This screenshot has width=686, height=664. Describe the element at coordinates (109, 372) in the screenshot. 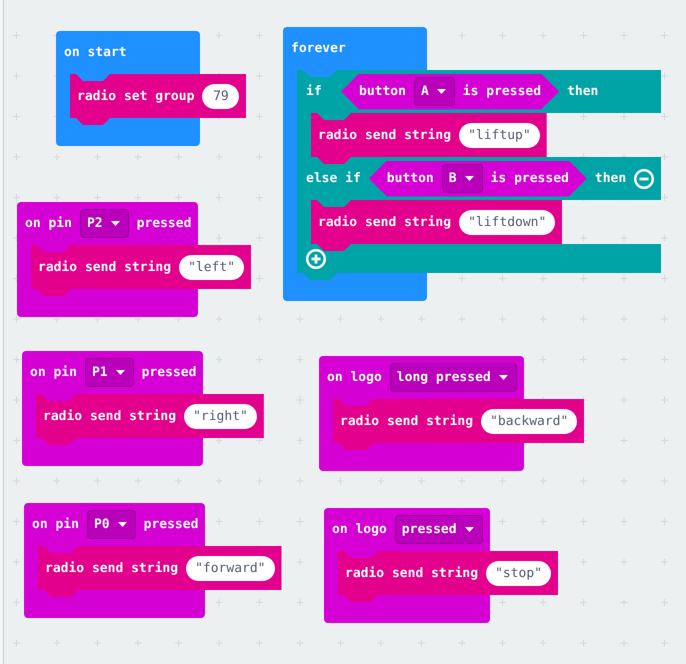

I see `dropdown: P1` at that location.